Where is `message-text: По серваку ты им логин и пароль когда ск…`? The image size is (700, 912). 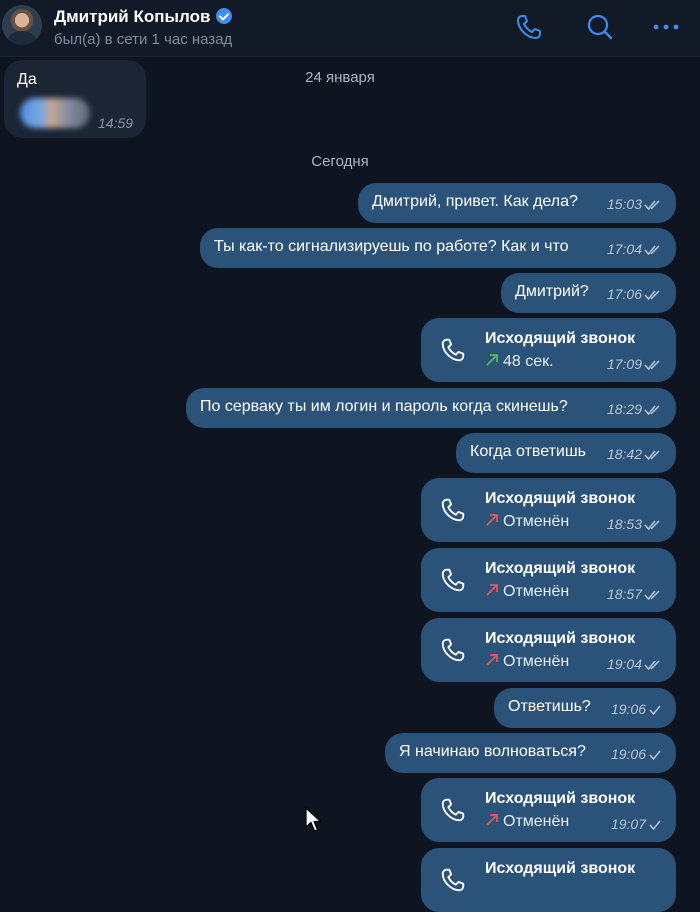 message-text: По серваку ты им логин и пароль когда ск… is located at coordinates (384, 406).